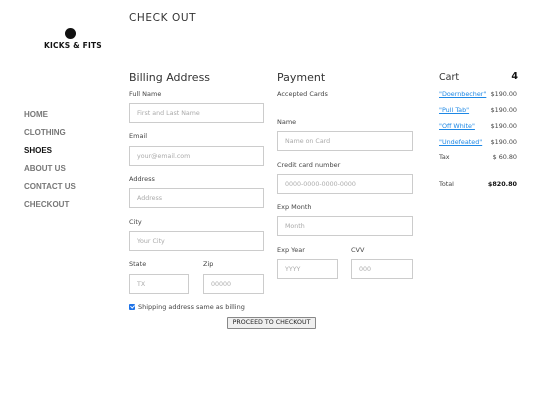 This screenshot has height=405, width=540. I want to click on state-label: State, so click(138, 264).